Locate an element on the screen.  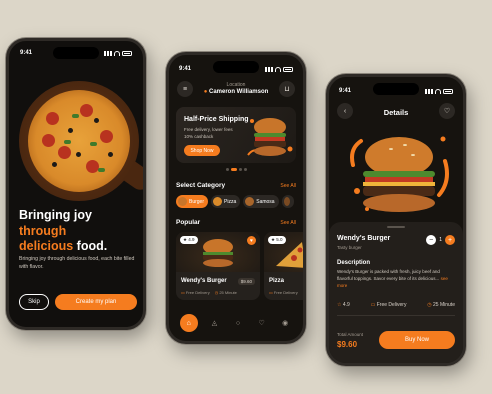
headline-line-1: Bringing joy is located at coordinates (55, 215).